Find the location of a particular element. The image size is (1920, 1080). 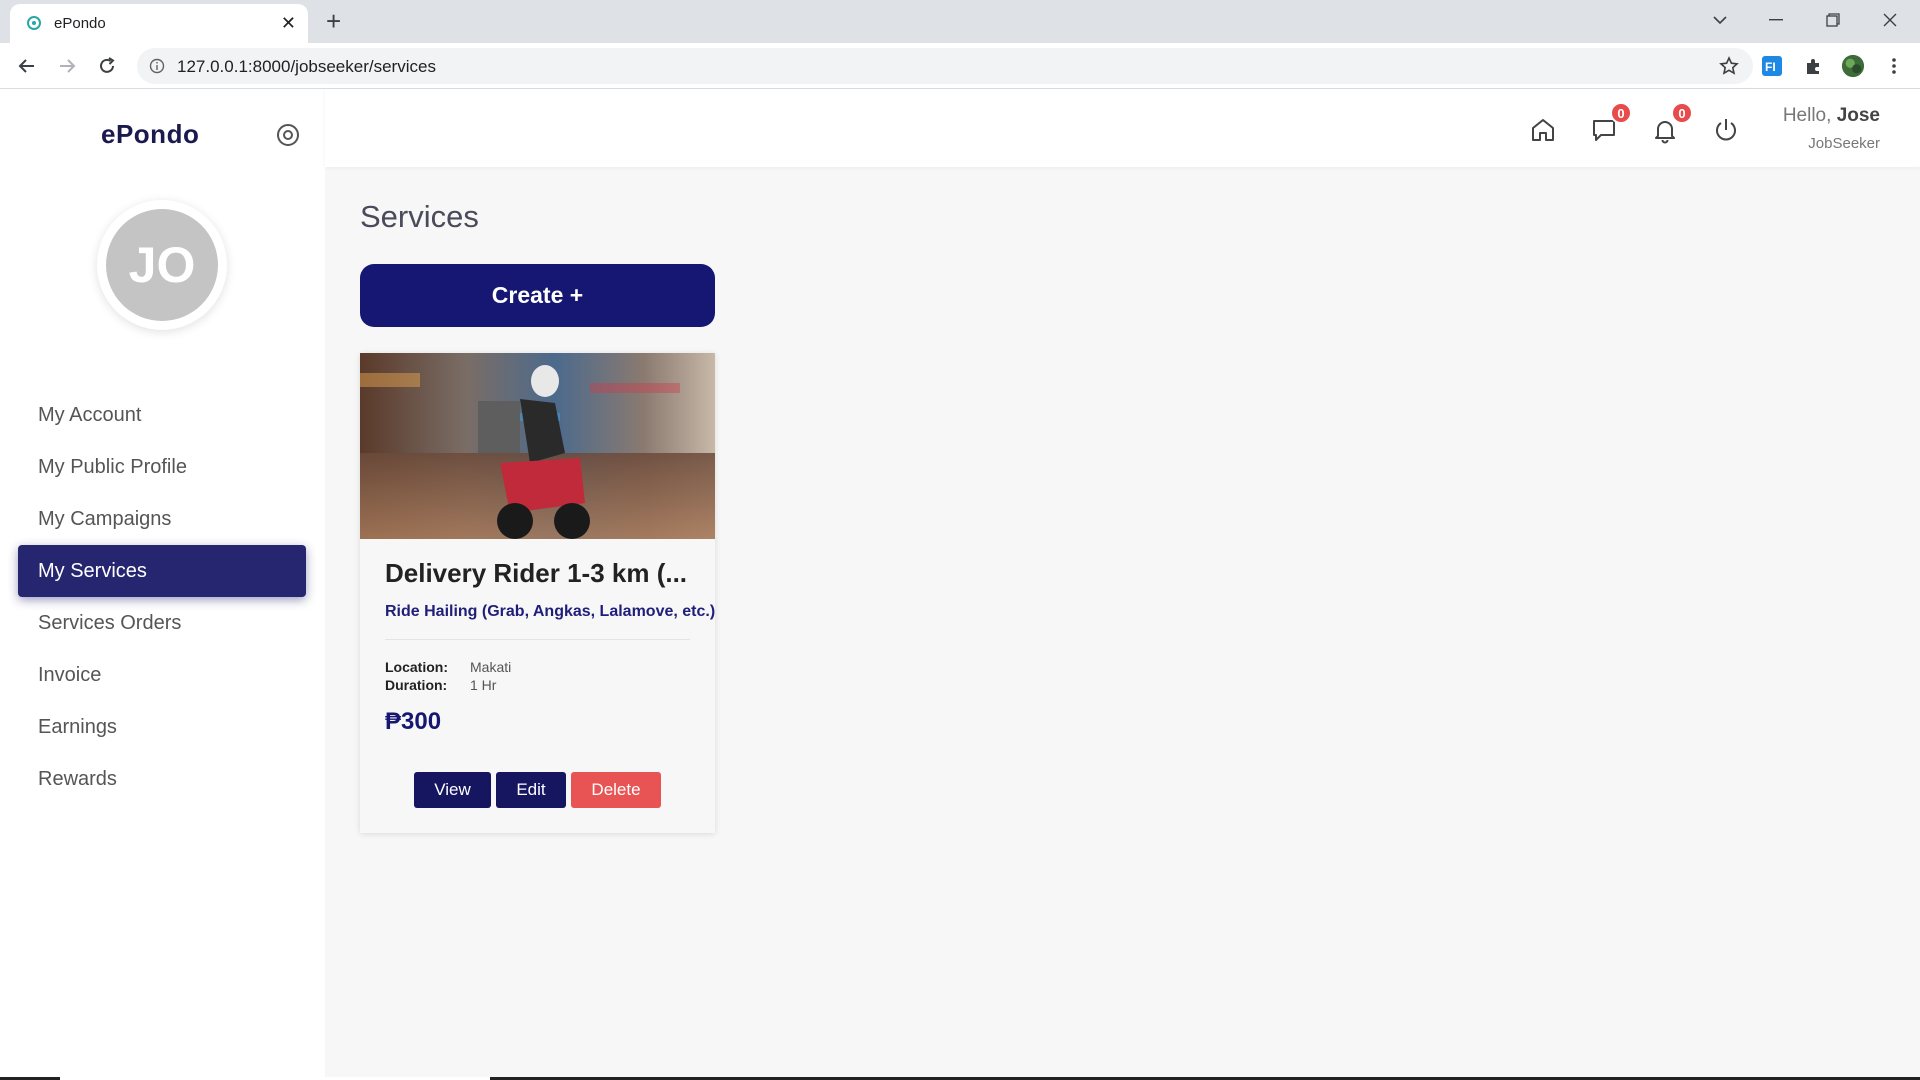

browser-tab: ePondo ✕ is located at coordinates (159, 23).